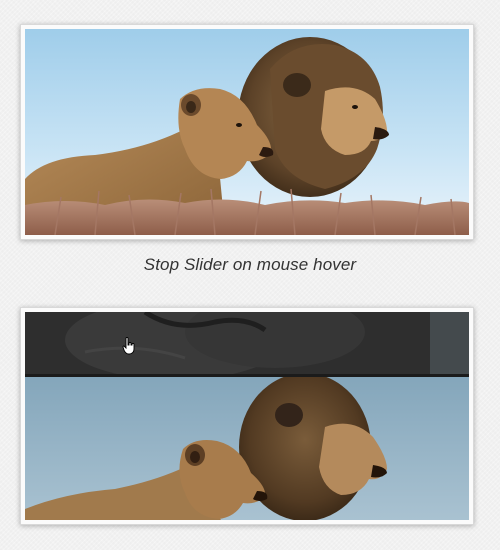 The height and width of the screenshot is (550, 500). I want to click on caption-text: Stop Slider on mouse hover, so click(250, 264).